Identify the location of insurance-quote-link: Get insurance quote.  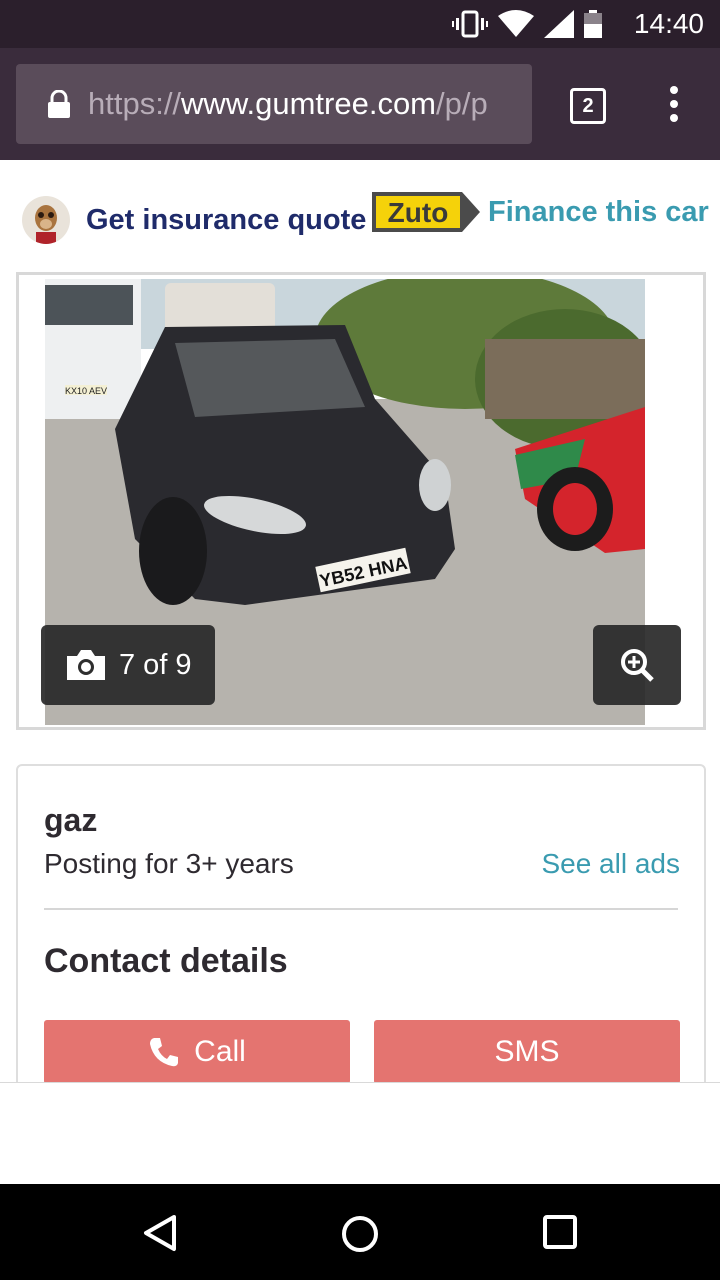
(226, 220).